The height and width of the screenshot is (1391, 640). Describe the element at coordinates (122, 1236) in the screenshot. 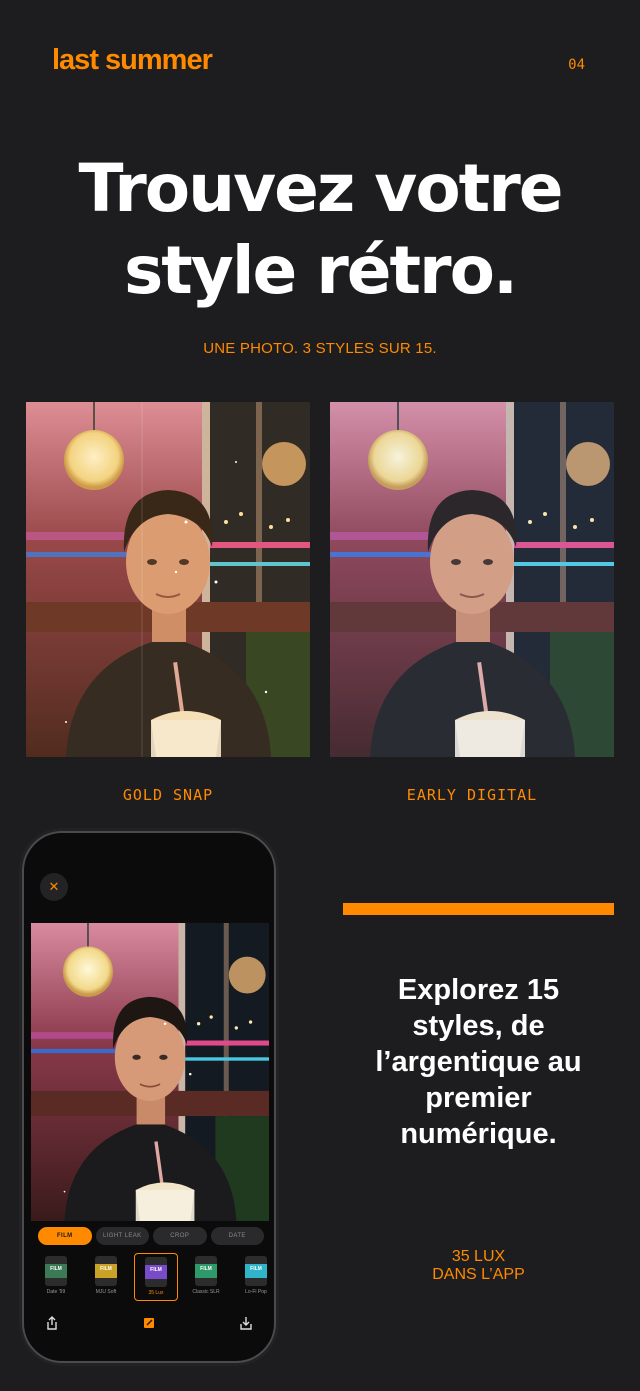

I see `tab-light-leak: LIGHT LEAK` at that location.